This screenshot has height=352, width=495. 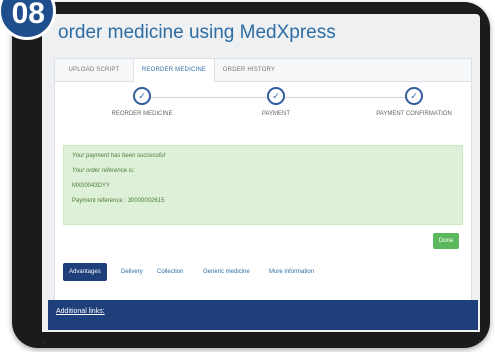 I want to click on tab-upload-script: UPLOAD SCRIPT, so click(x=94, y=70).